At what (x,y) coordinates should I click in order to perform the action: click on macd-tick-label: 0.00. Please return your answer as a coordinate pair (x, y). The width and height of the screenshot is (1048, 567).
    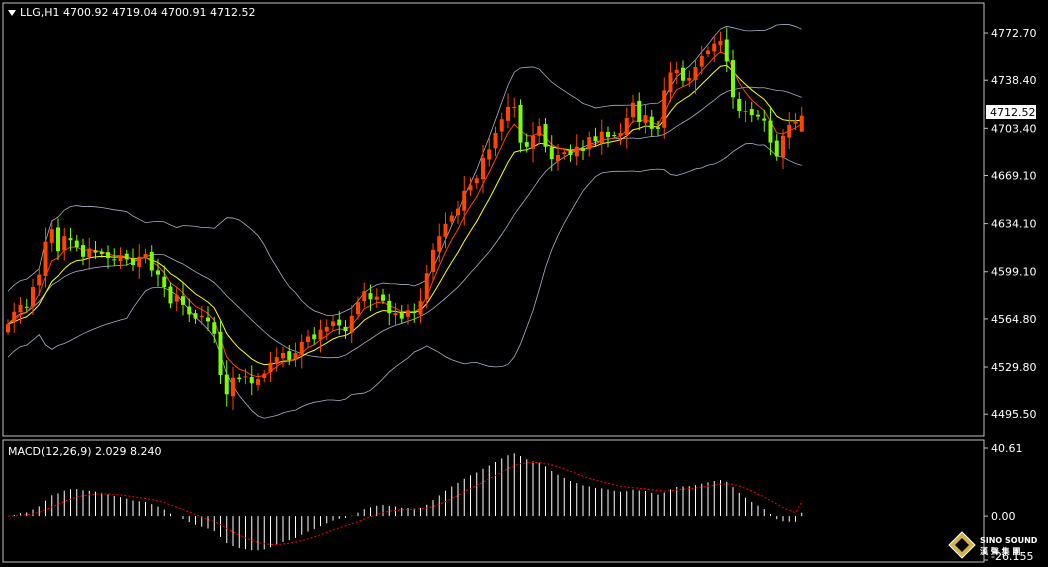
    Looking at the image, I should click on (1003, 516).